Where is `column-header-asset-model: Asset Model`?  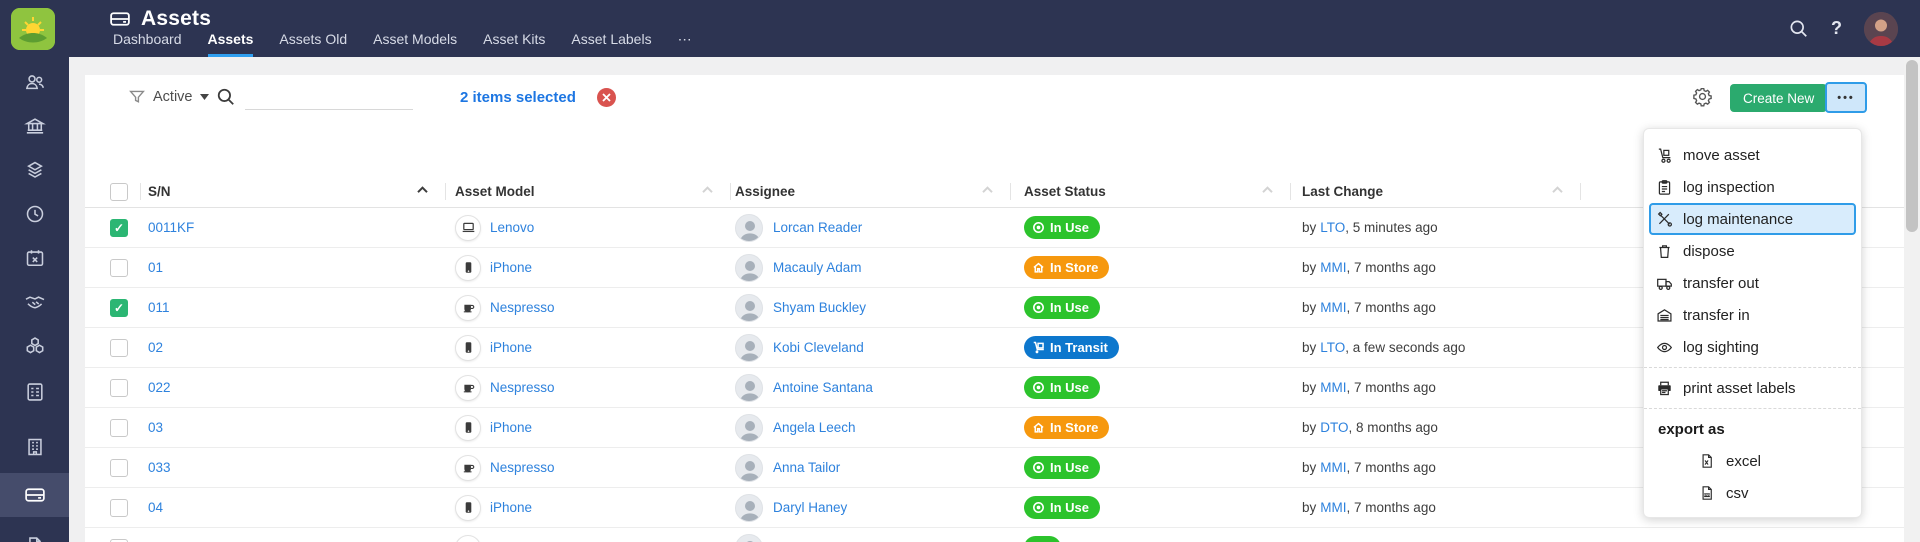
column-header-asset-model: Asset Model is located at coordinates (587, 191).